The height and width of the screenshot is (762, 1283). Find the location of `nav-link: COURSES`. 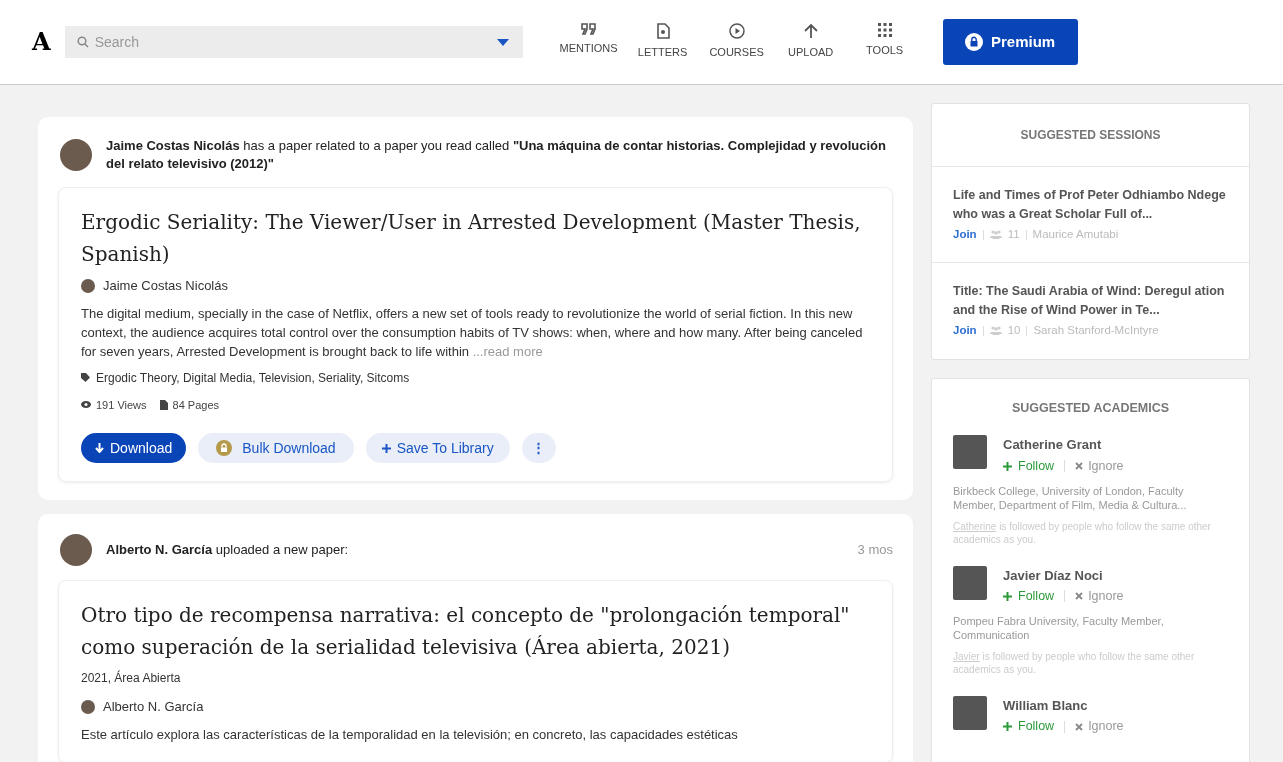

nav-link: COURSES is located at coordinates (736, 42).